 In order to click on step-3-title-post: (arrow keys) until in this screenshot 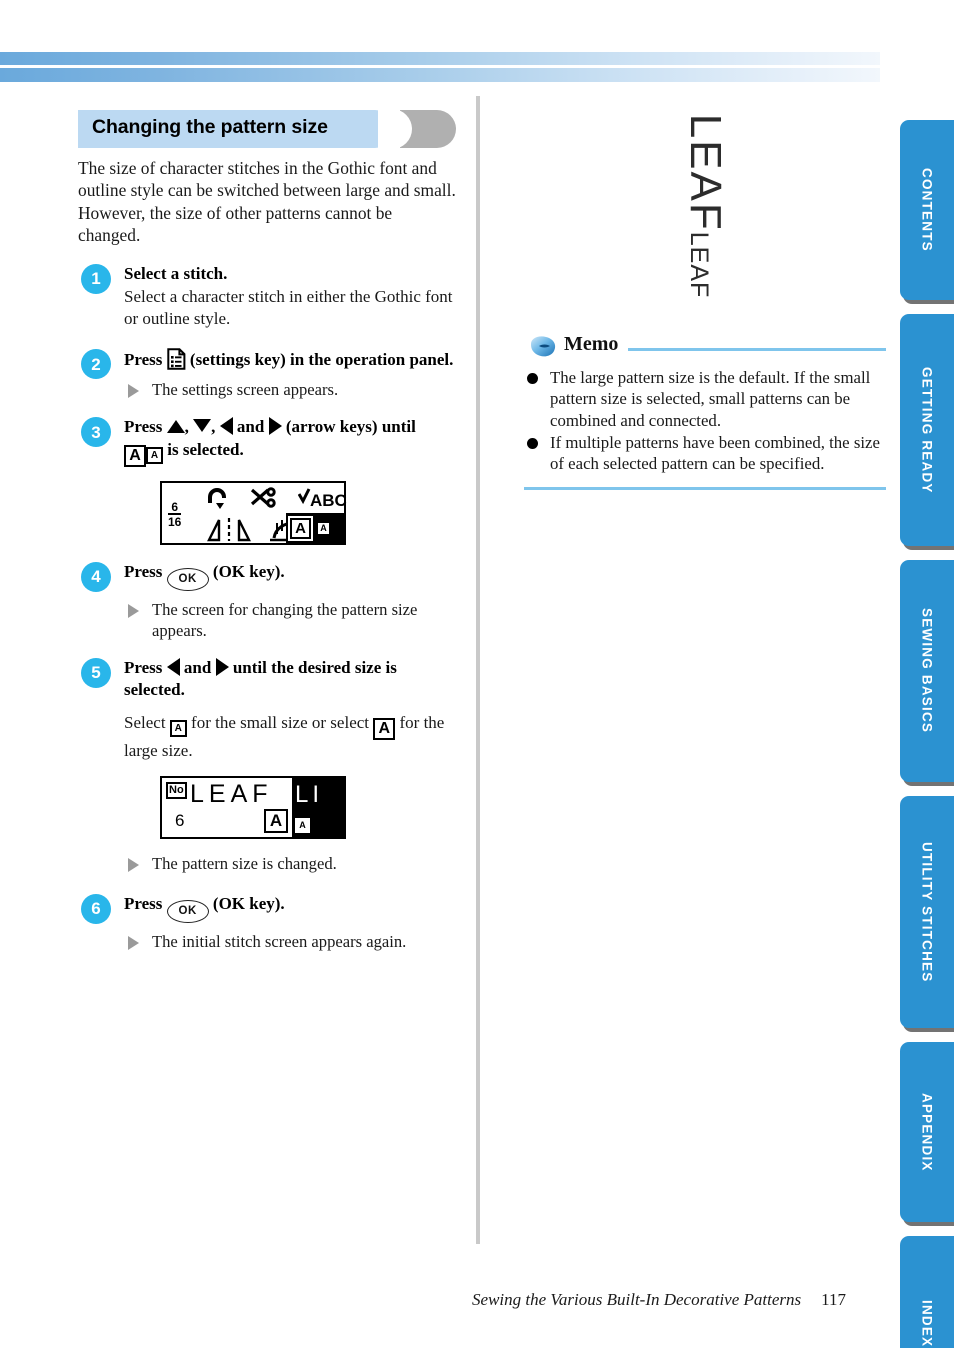, I will do `click(350, 427)`.